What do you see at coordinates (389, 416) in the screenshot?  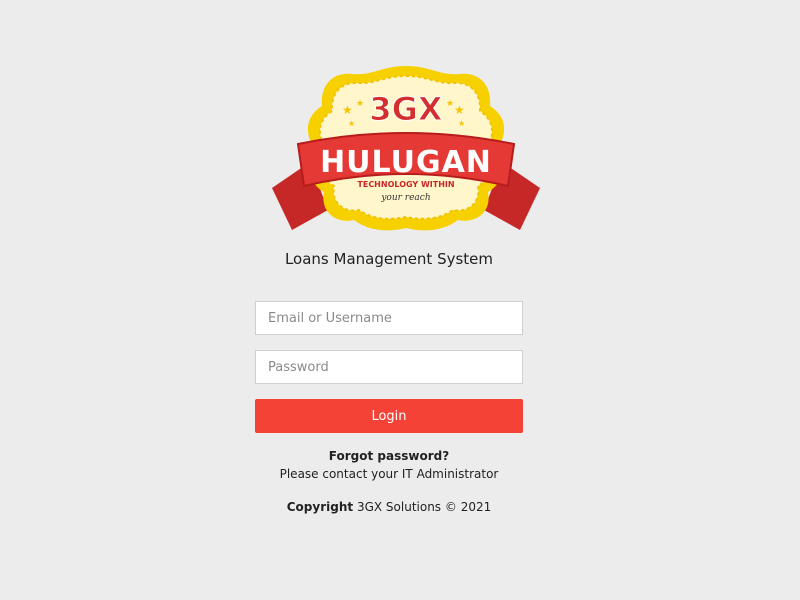 I see `login-button: Login` at bounding box center [389, 416].